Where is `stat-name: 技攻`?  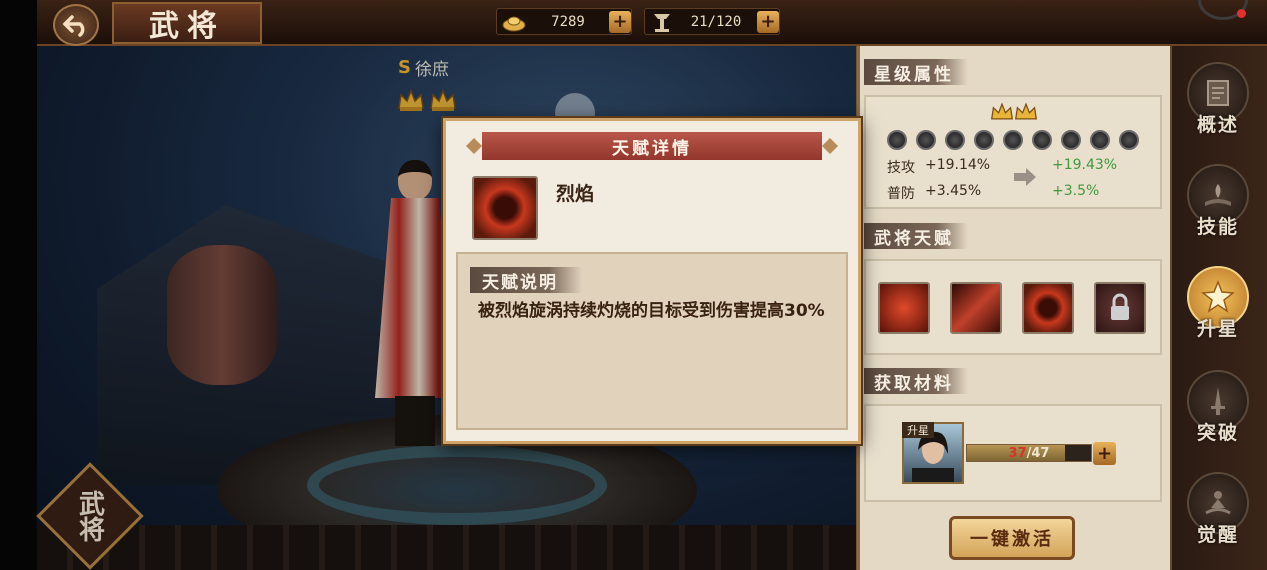
stat-name: 技攻 is located at coordinates (901, 168).